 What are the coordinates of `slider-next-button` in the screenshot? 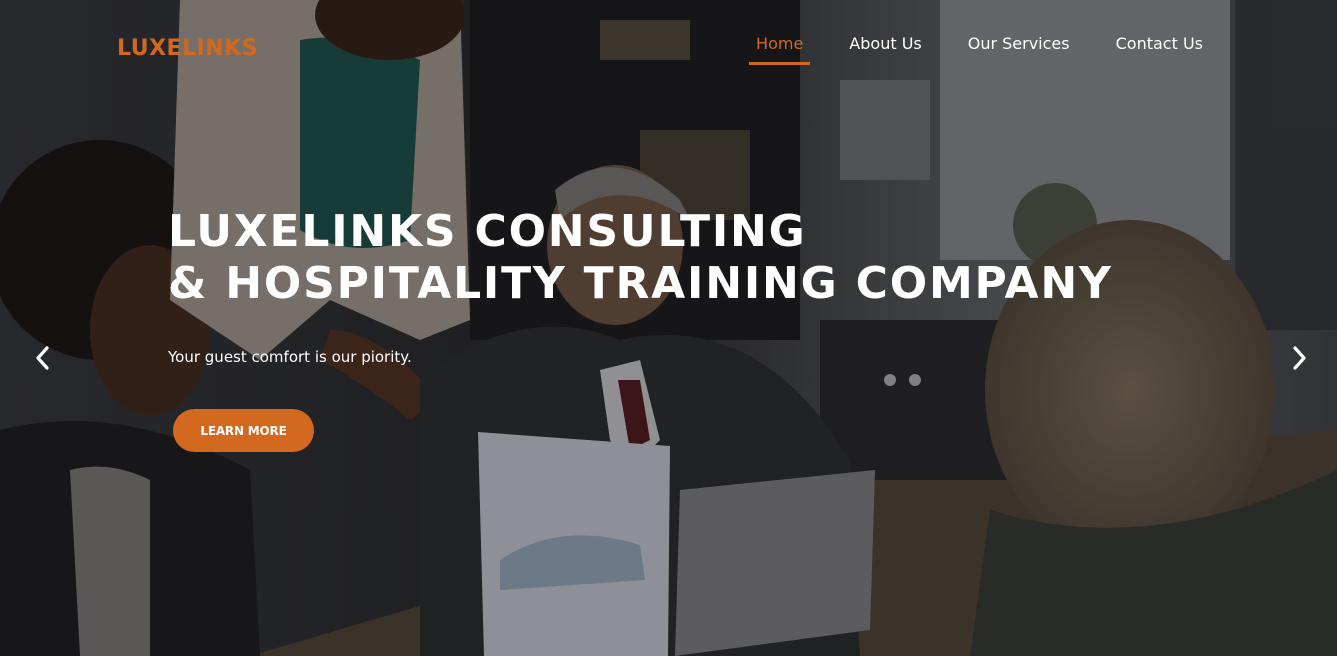 It's located at (1299, 358).